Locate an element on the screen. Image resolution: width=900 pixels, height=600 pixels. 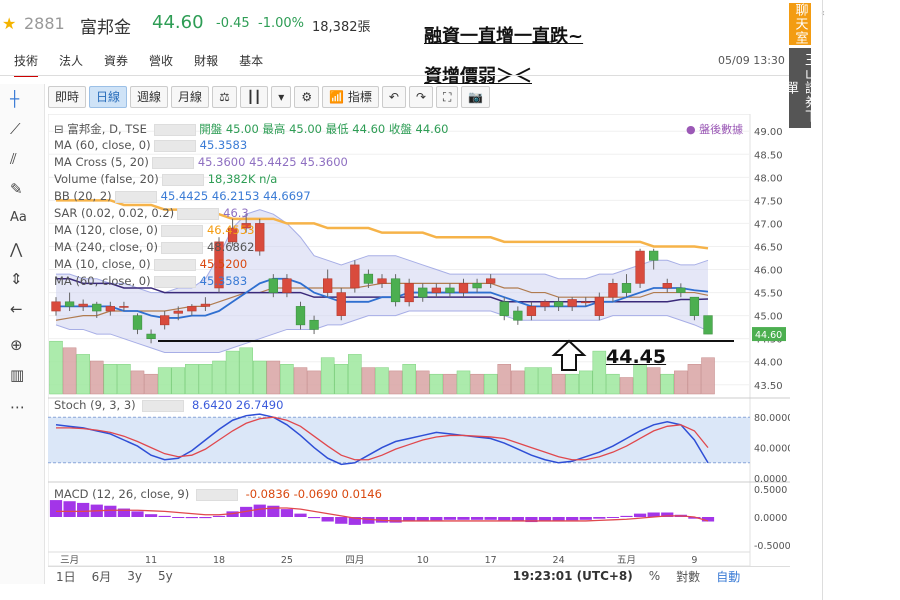
text-icon: Aa is located at coordinates (18, 217).